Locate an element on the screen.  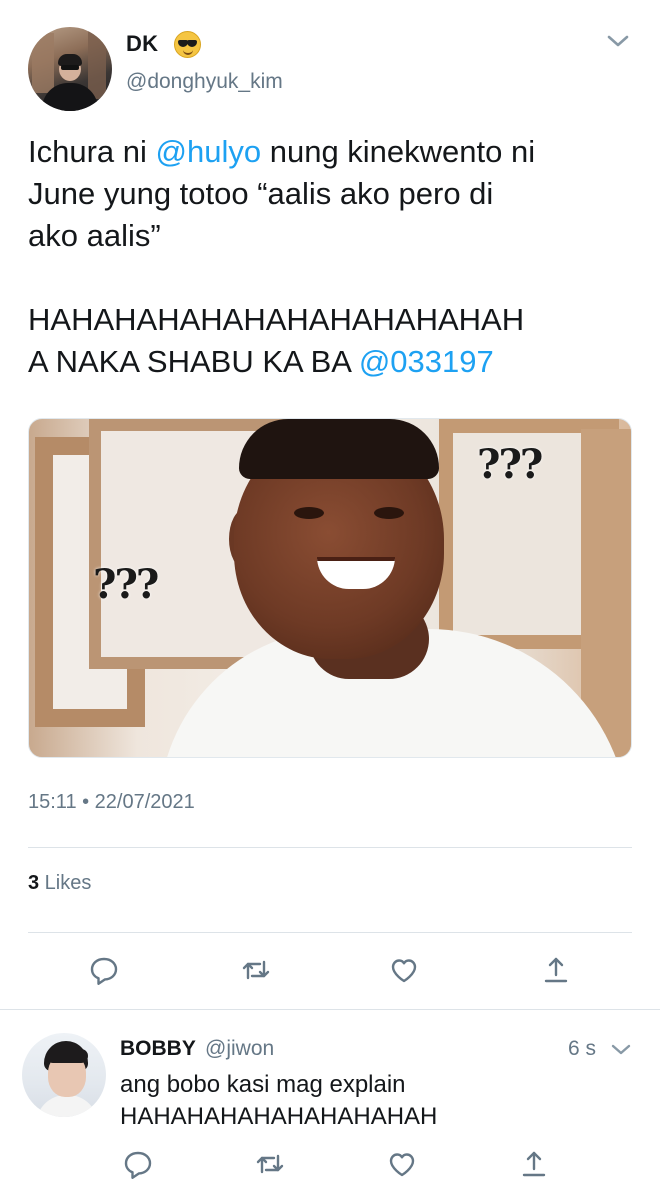
reply-author-avatar is located at coordinates (64, 1075).